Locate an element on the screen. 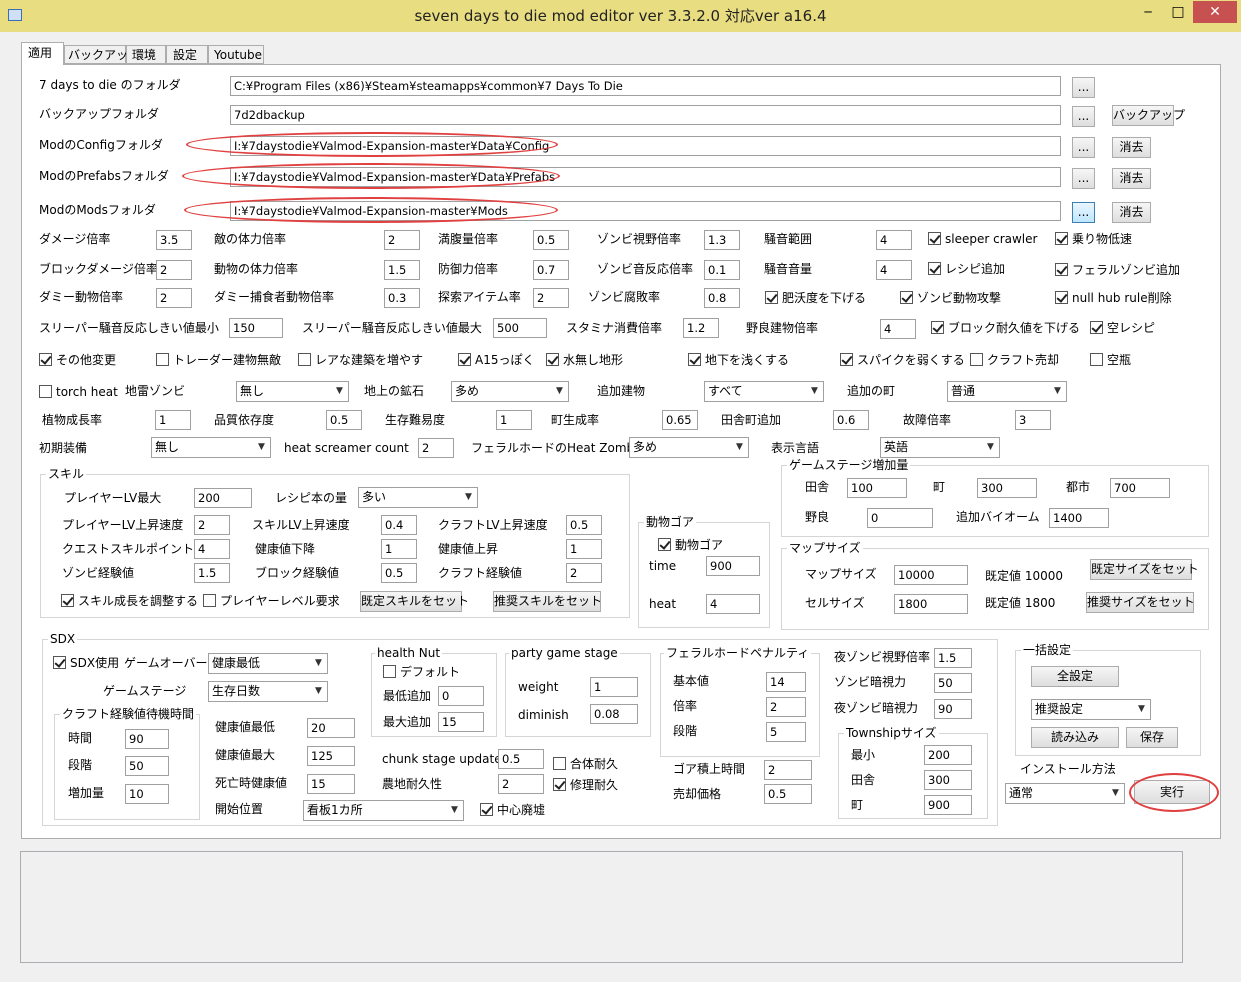 The image size is (1241, 982). game-over-select: 健康最低 ▼ is located at coordinates (268, 663).